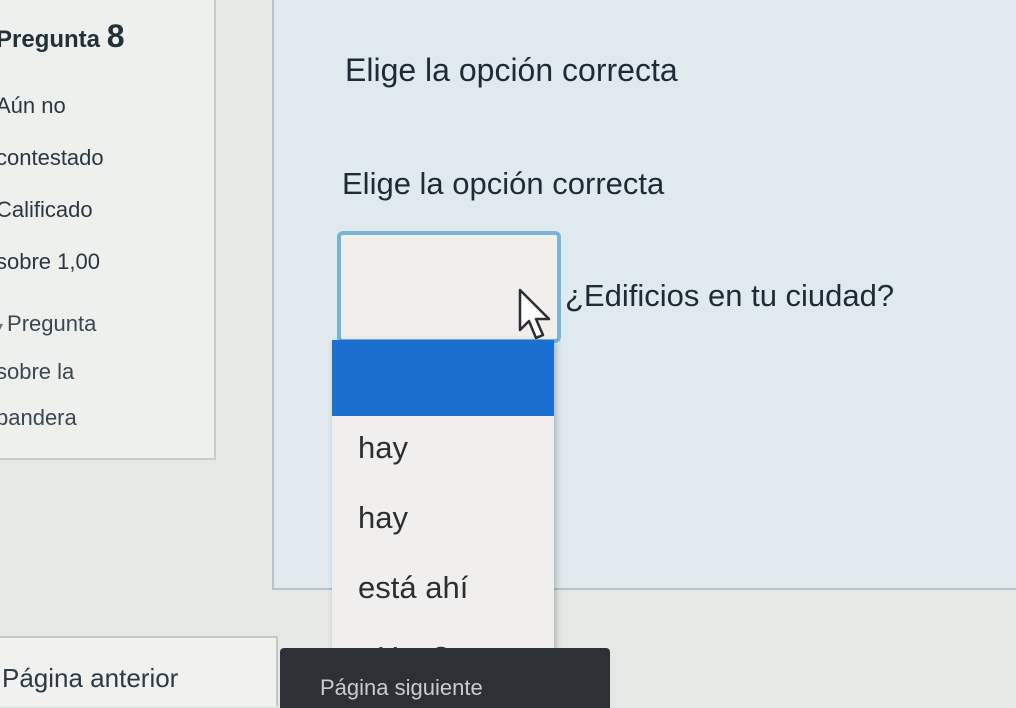  What do you see at coordinates (443, 378) in the screenshot?
I see `dropdown-option-blank` at bounding box center [443, 378].